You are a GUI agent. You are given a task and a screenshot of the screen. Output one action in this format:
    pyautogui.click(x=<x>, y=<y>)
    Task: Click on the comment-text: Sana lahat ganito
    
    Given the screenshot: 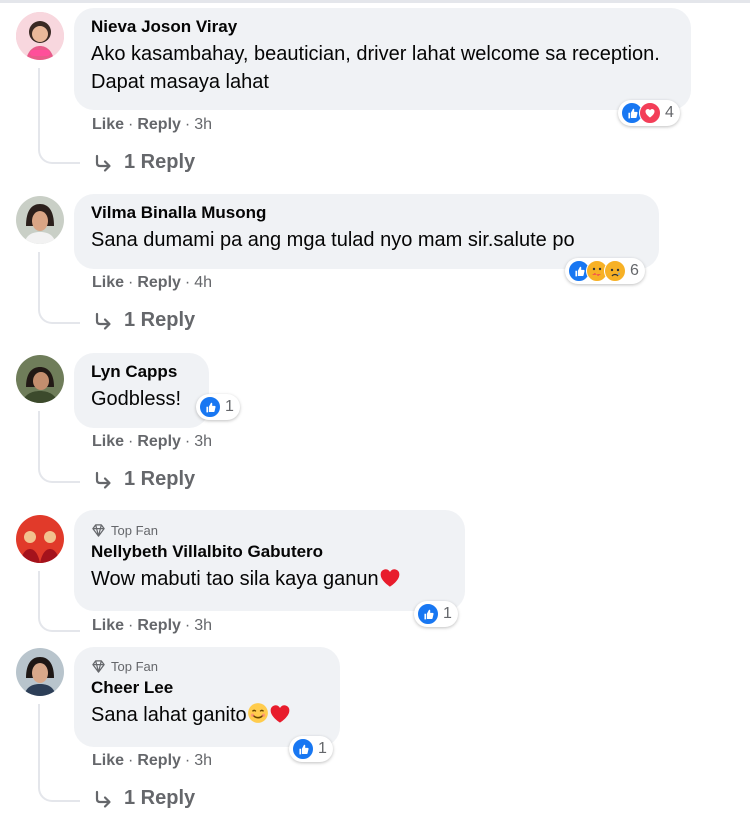 What is the action you would take?
    pyautogui.click(x=208, y=716)
    